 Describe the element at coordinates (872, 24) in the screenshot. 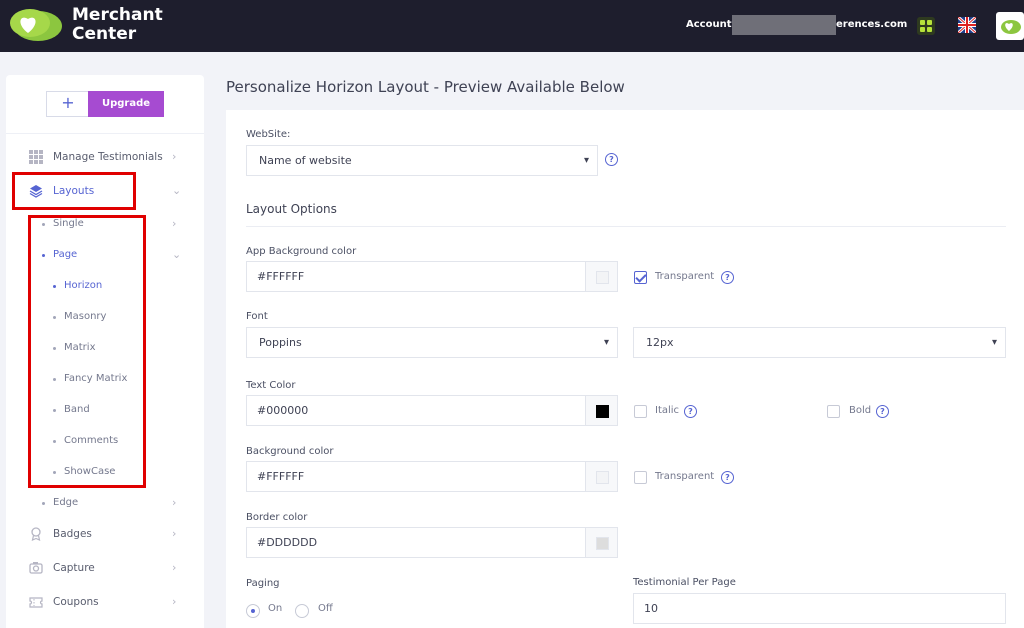

I see `account-domain: erences.com` at that location.